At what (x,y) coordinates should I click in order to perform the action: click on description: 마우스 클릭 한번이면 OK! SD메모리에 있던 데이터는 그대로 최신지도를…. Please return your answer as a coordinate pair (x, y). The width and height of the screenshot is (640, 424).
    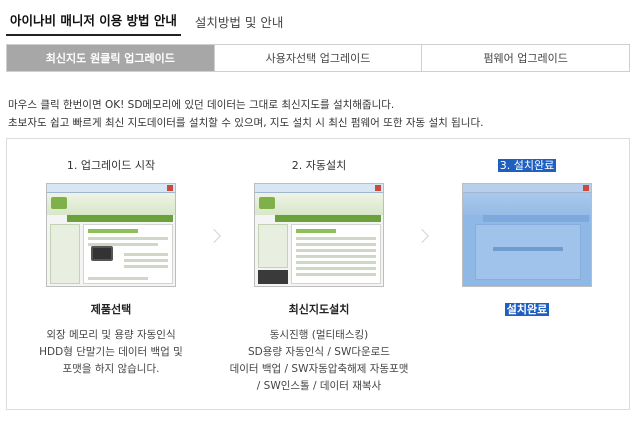
    Looking at the image, I should click on (245, 114).